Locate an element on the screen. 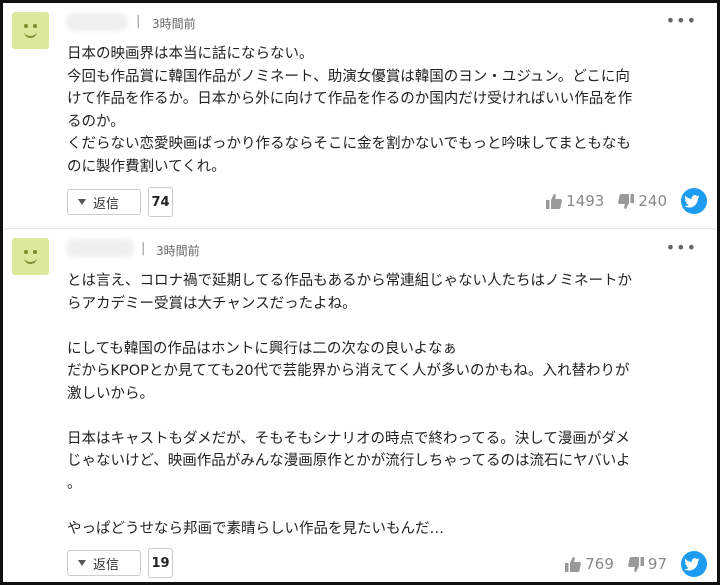  vote-area: 1493 240 is located at coordinates (626, 201).